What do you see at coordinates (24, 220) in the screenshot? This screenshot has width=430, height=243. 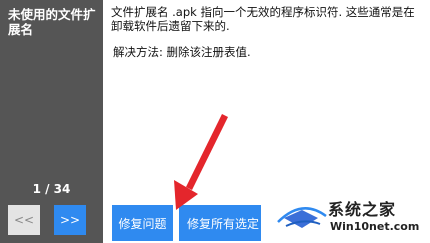 I see `previous-button: <<` at bounding box center [24, 220].